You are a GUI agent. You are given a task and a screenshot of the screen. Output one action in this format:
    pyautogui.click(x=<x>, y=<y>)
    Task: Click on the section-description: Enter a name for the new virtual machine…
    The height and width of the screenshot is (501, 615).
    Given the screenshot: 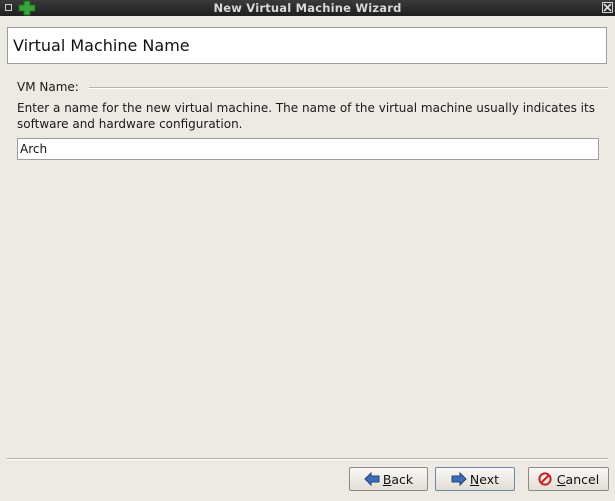 What is the action you would take?
    pyautogui.click(x=306, y=116)
    